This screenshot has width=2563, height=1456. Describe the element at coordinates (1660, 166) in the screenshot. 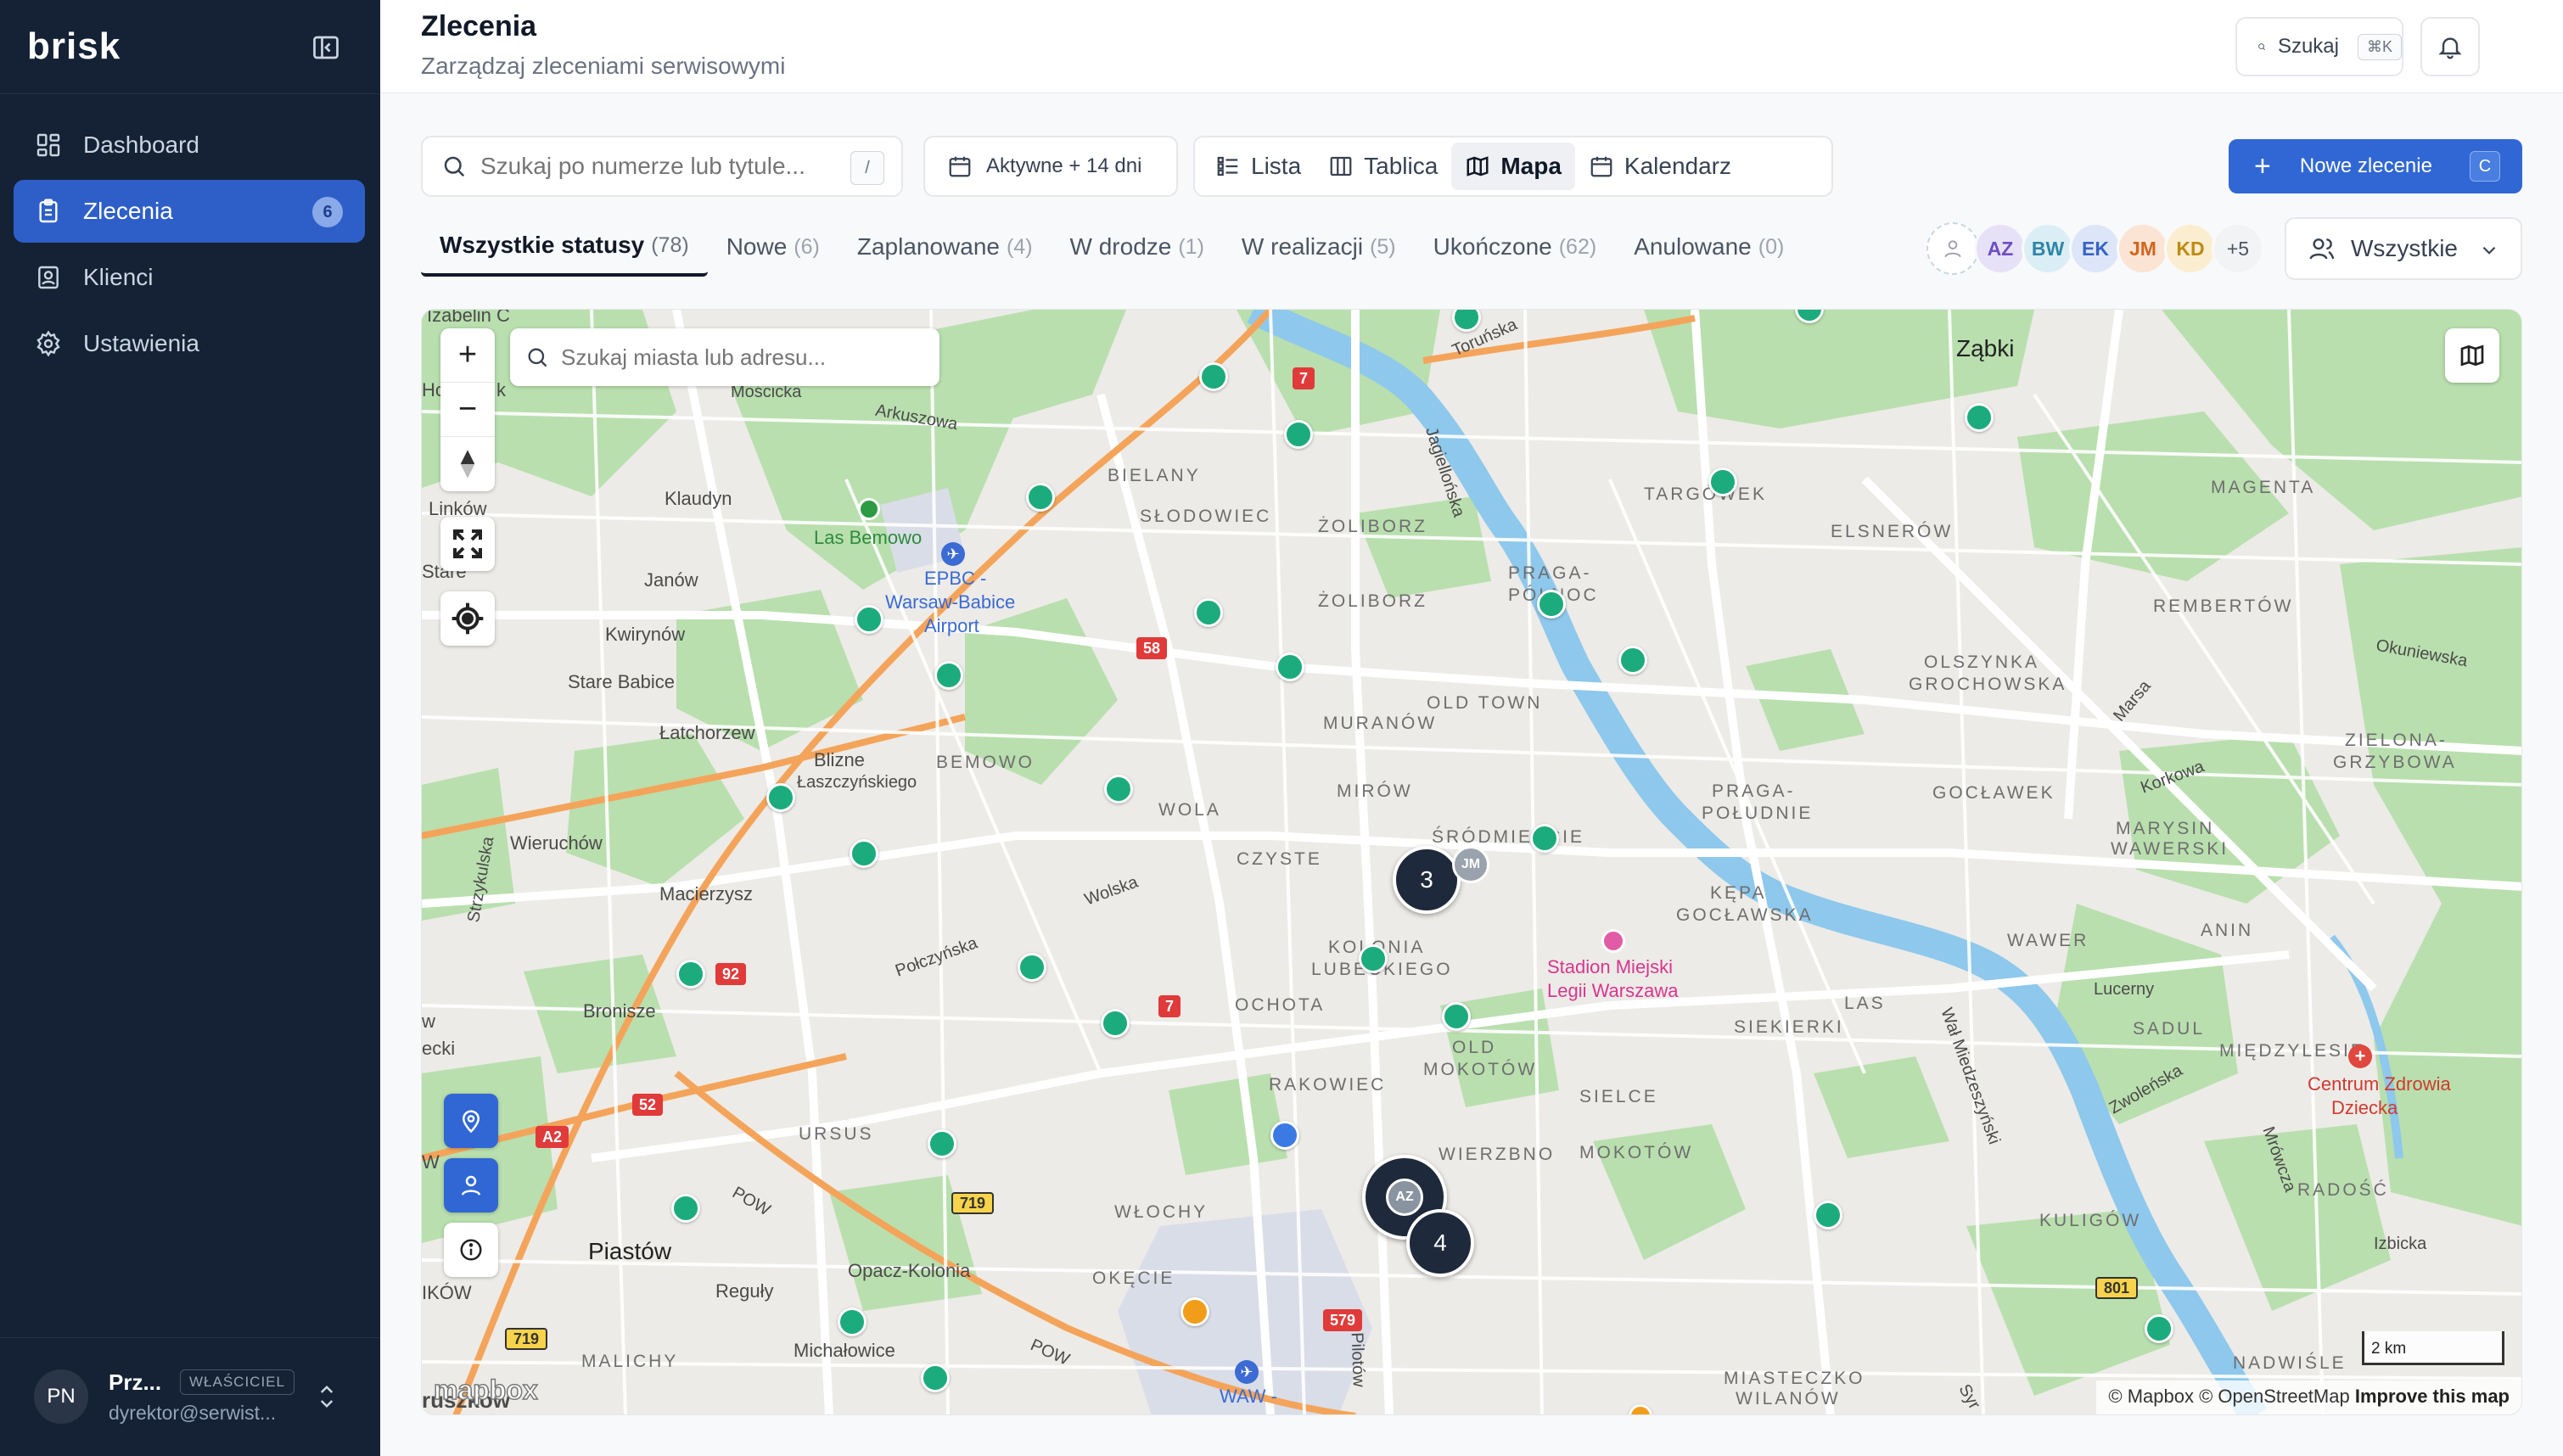

I see `view-tab-kalendarz: Kalendarz` at that location.